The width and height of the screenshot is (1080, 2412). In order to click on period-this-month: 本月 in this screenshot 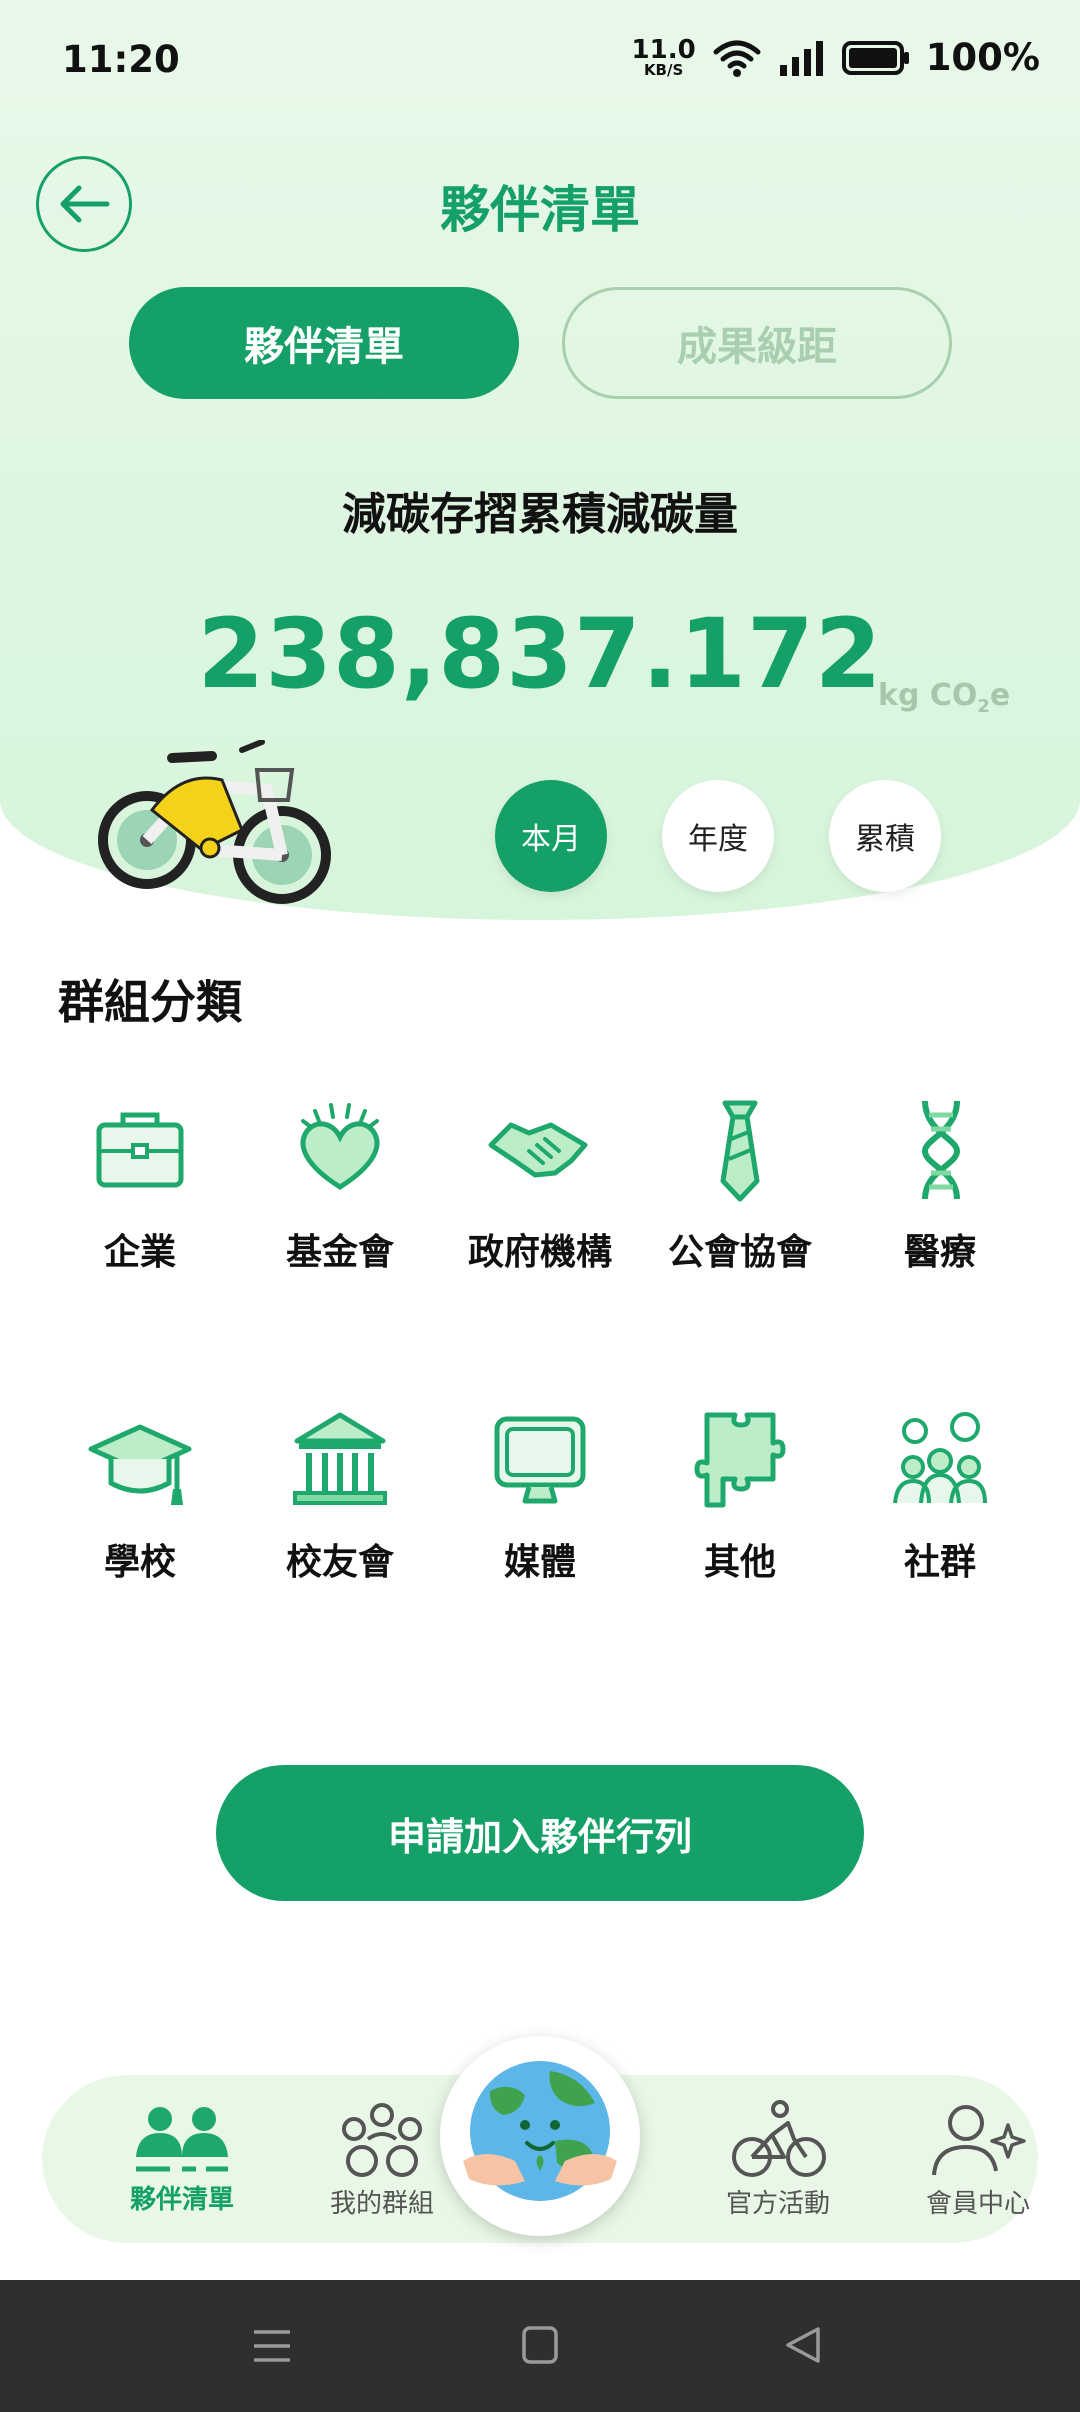, I will do `click(551, 836)`.